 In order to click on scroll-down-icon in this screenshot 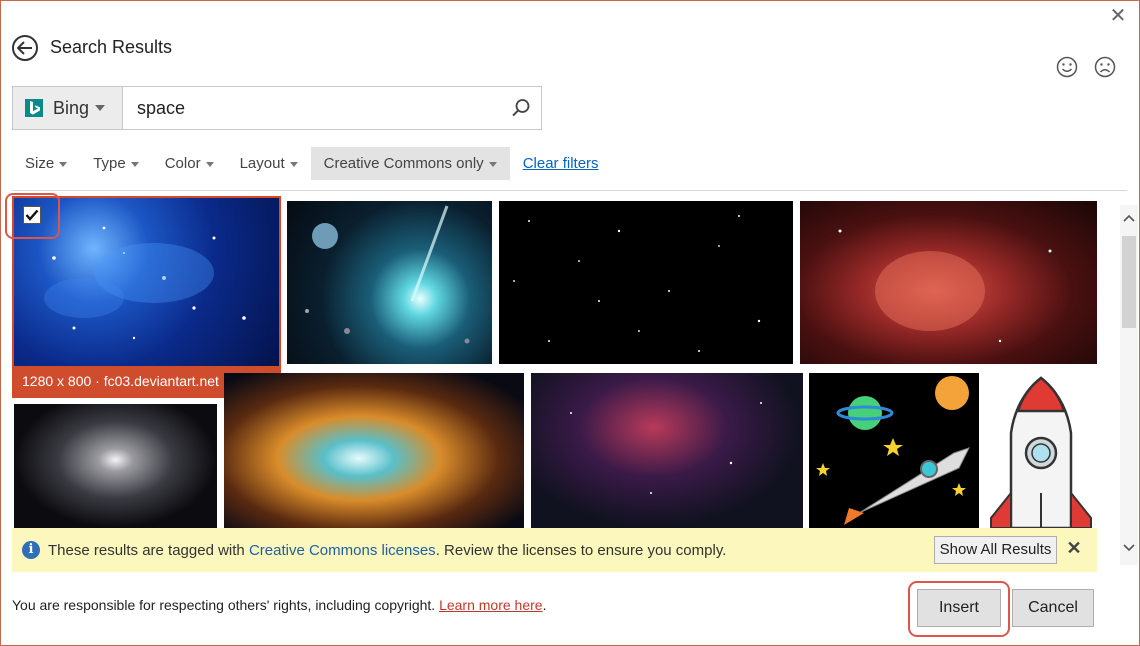, I will do `click(1129, 548)`.